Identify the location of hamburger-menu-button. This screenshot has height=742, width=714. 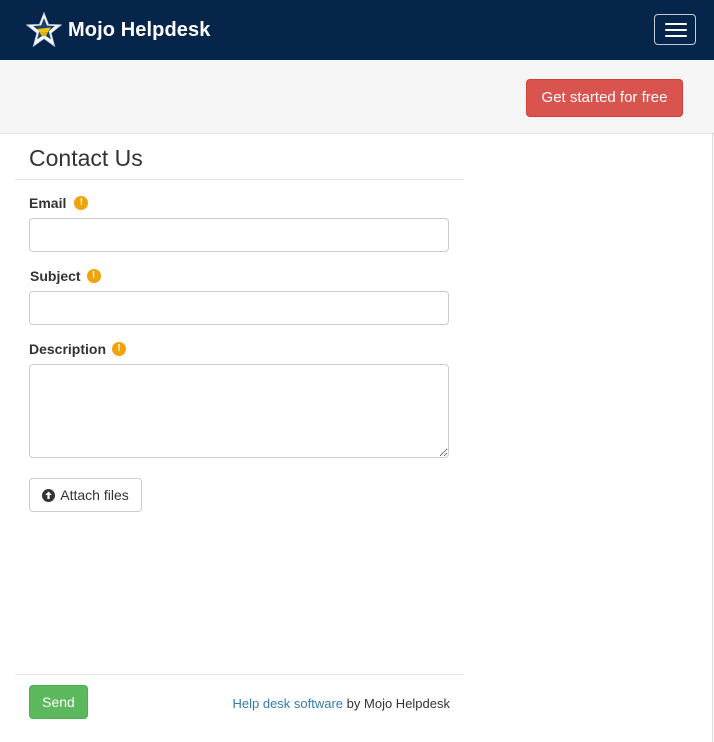
(675, 29).